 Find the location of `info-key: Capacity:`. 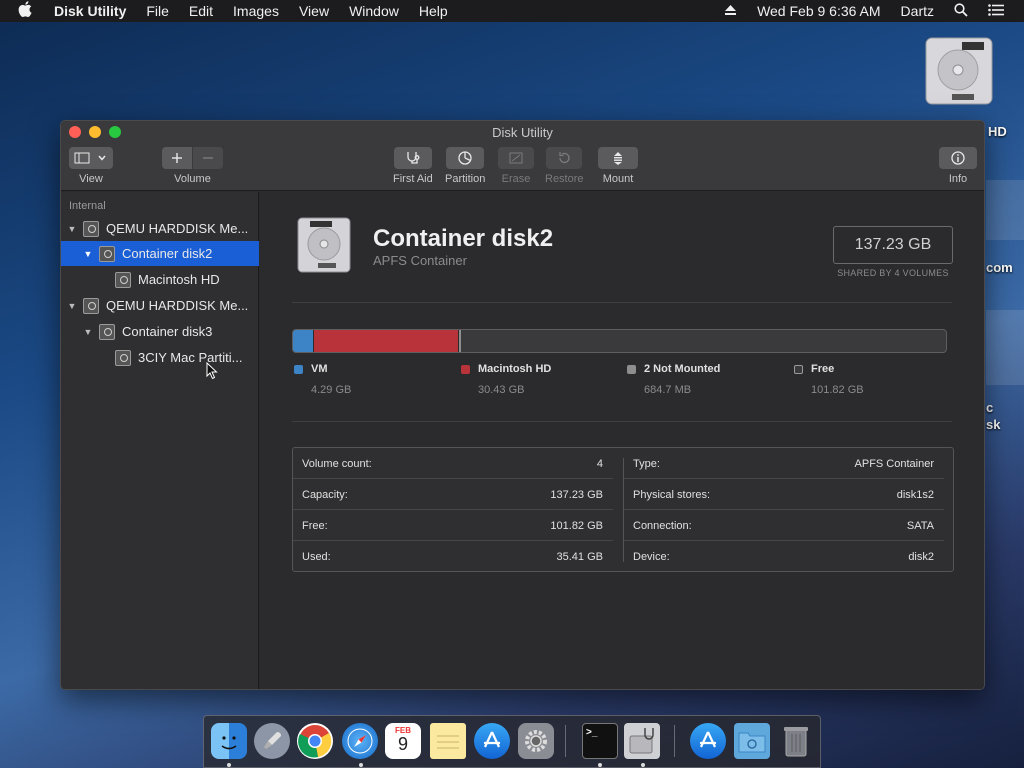

info-key: Capacity: is located at coordinates (325, 495).